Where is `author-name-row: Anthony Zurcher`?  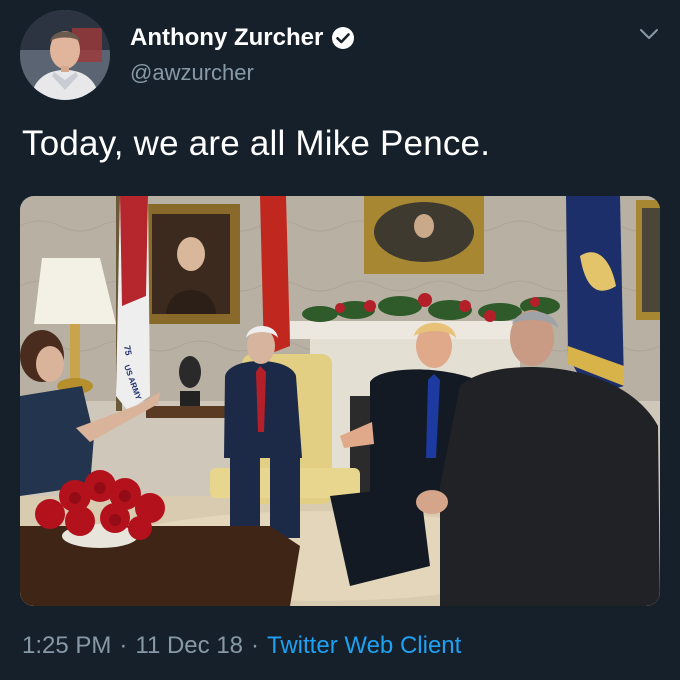 author-name-row: Anthony Zurcher is located at coordinates (242, 38).